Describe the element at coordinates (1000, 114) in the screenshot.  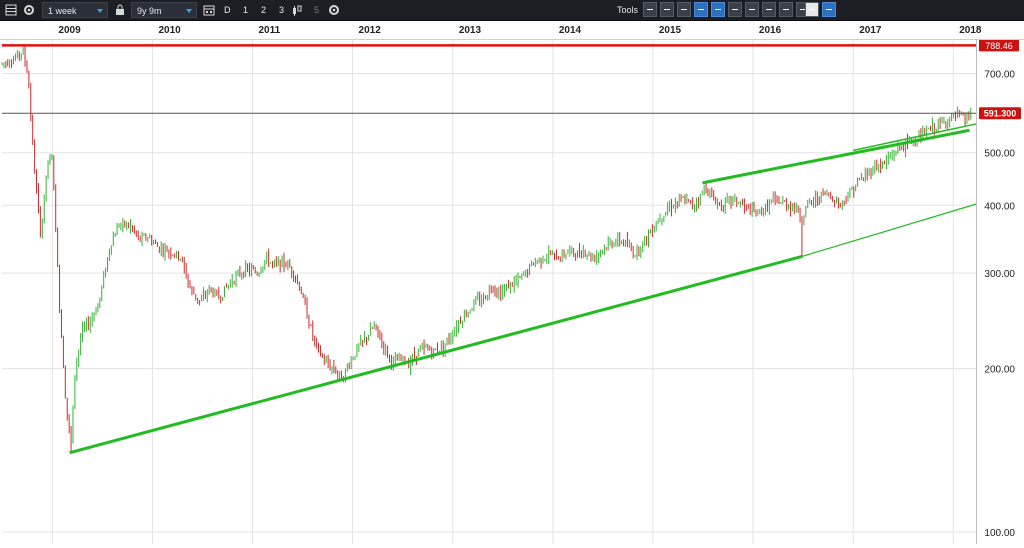
I see `last-price-label: 591.300` at that location.